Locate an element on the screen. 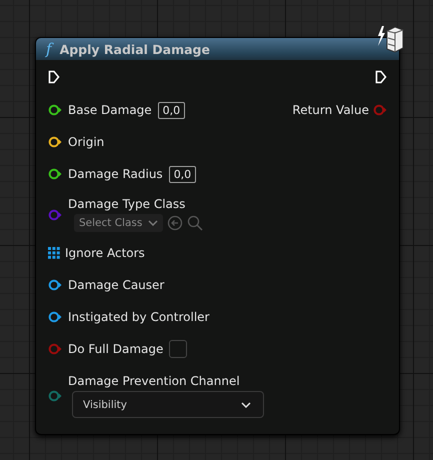 This screenshot has width=433, height=460. search-icon is located at coordinates (195, 223).